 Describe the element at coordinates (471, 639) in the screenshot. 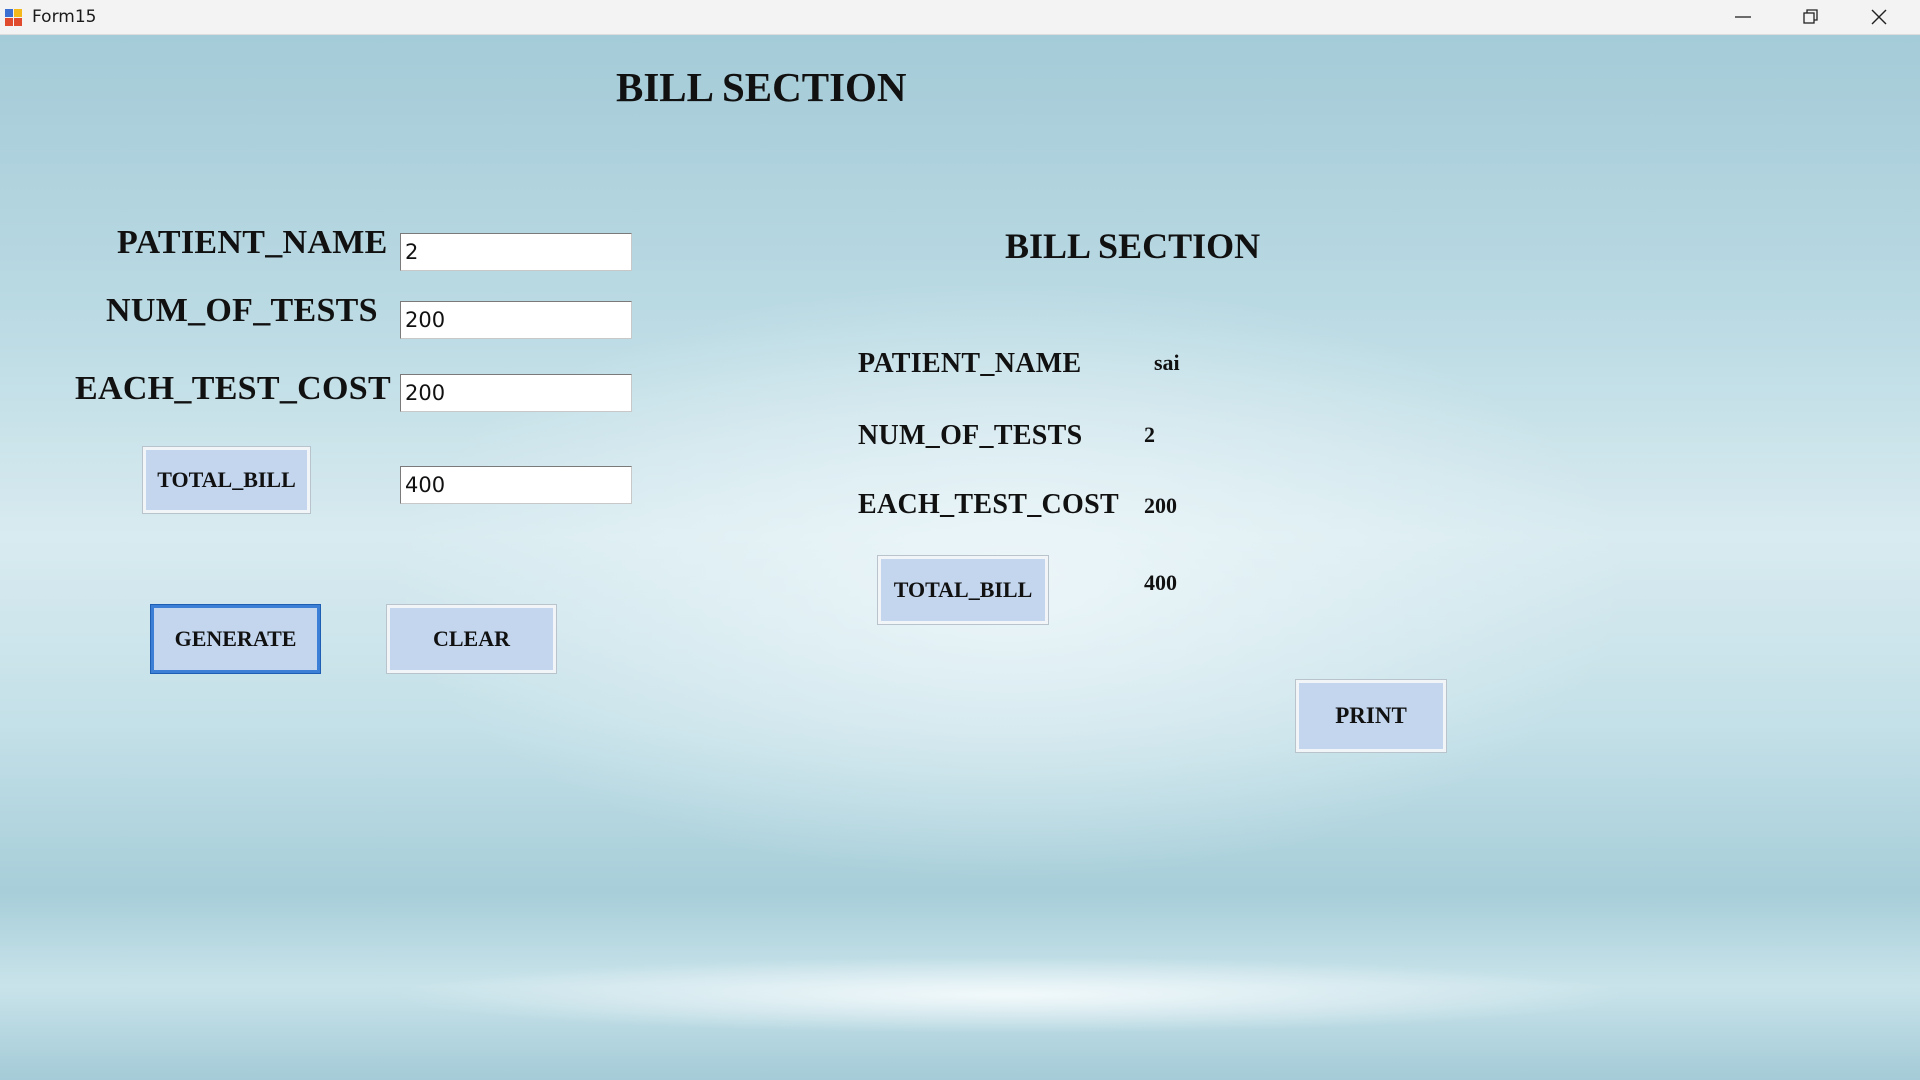

I see `clear-button: CLEAR` at that location.